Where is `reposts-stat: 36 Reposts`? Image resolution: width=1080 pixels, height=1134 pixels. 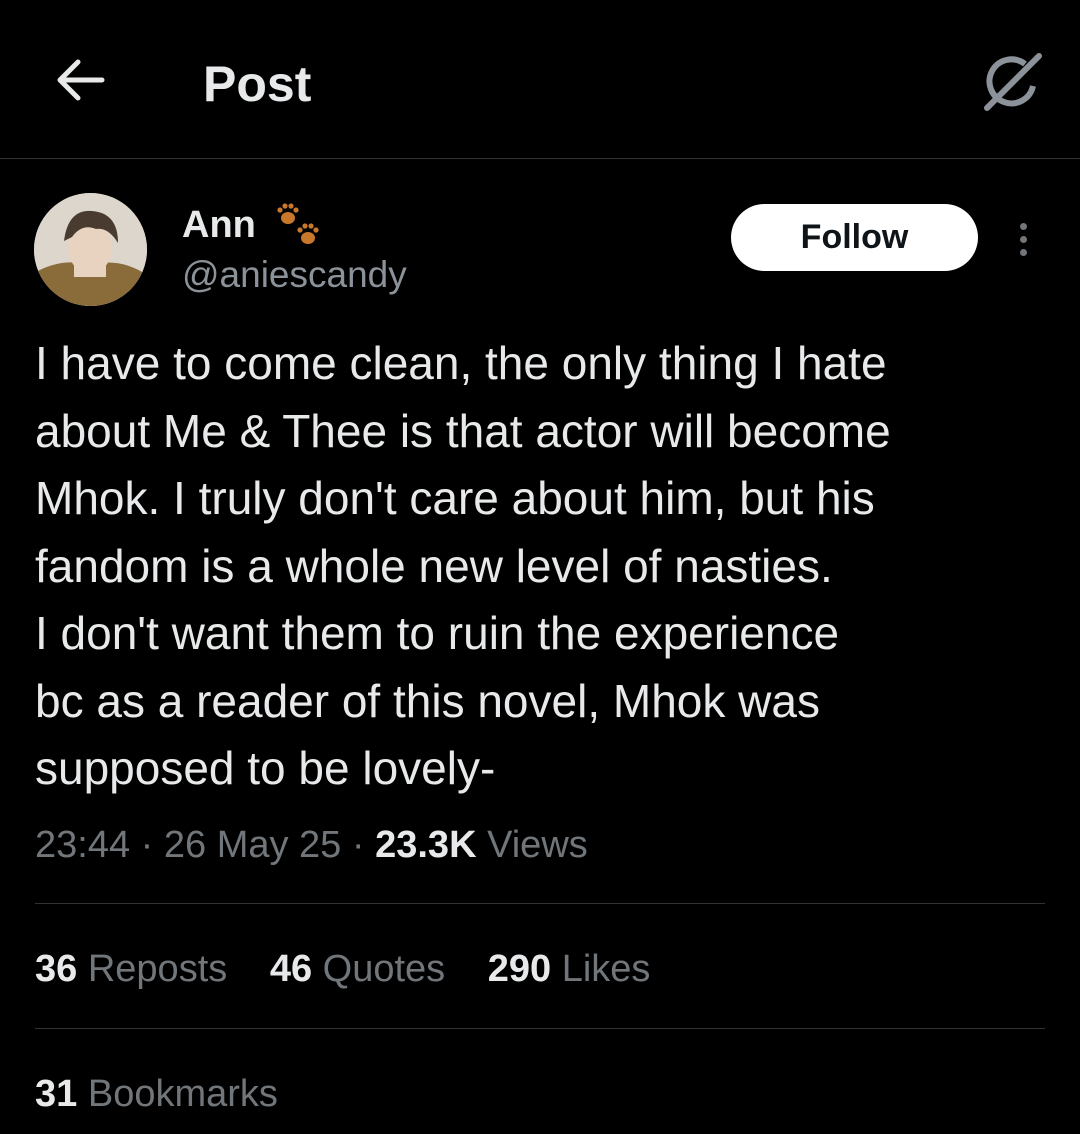
reposts-stat: 36 Reposts is located at coordinates (131, 969).